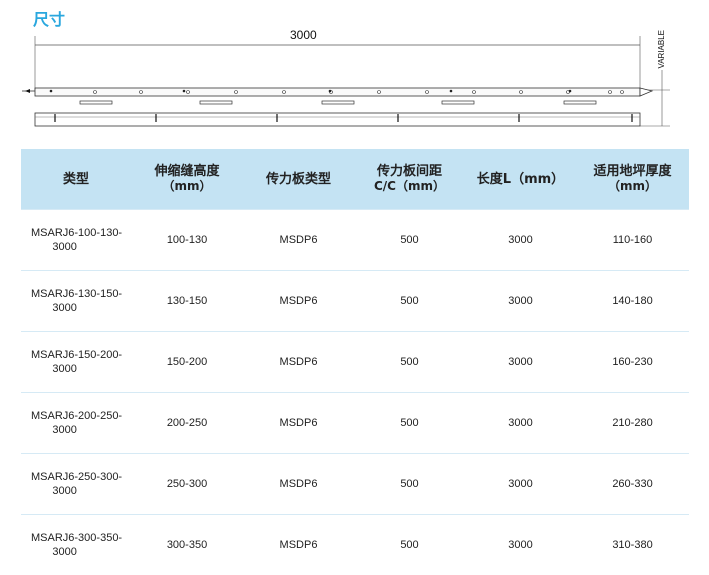 Image resolution: width=709 pixels, height=575 pixels. Describe the element at coordinates (76, 240) in the screenshot. I see `cell-type: MSARJ6-100-130- 3000` at that location.